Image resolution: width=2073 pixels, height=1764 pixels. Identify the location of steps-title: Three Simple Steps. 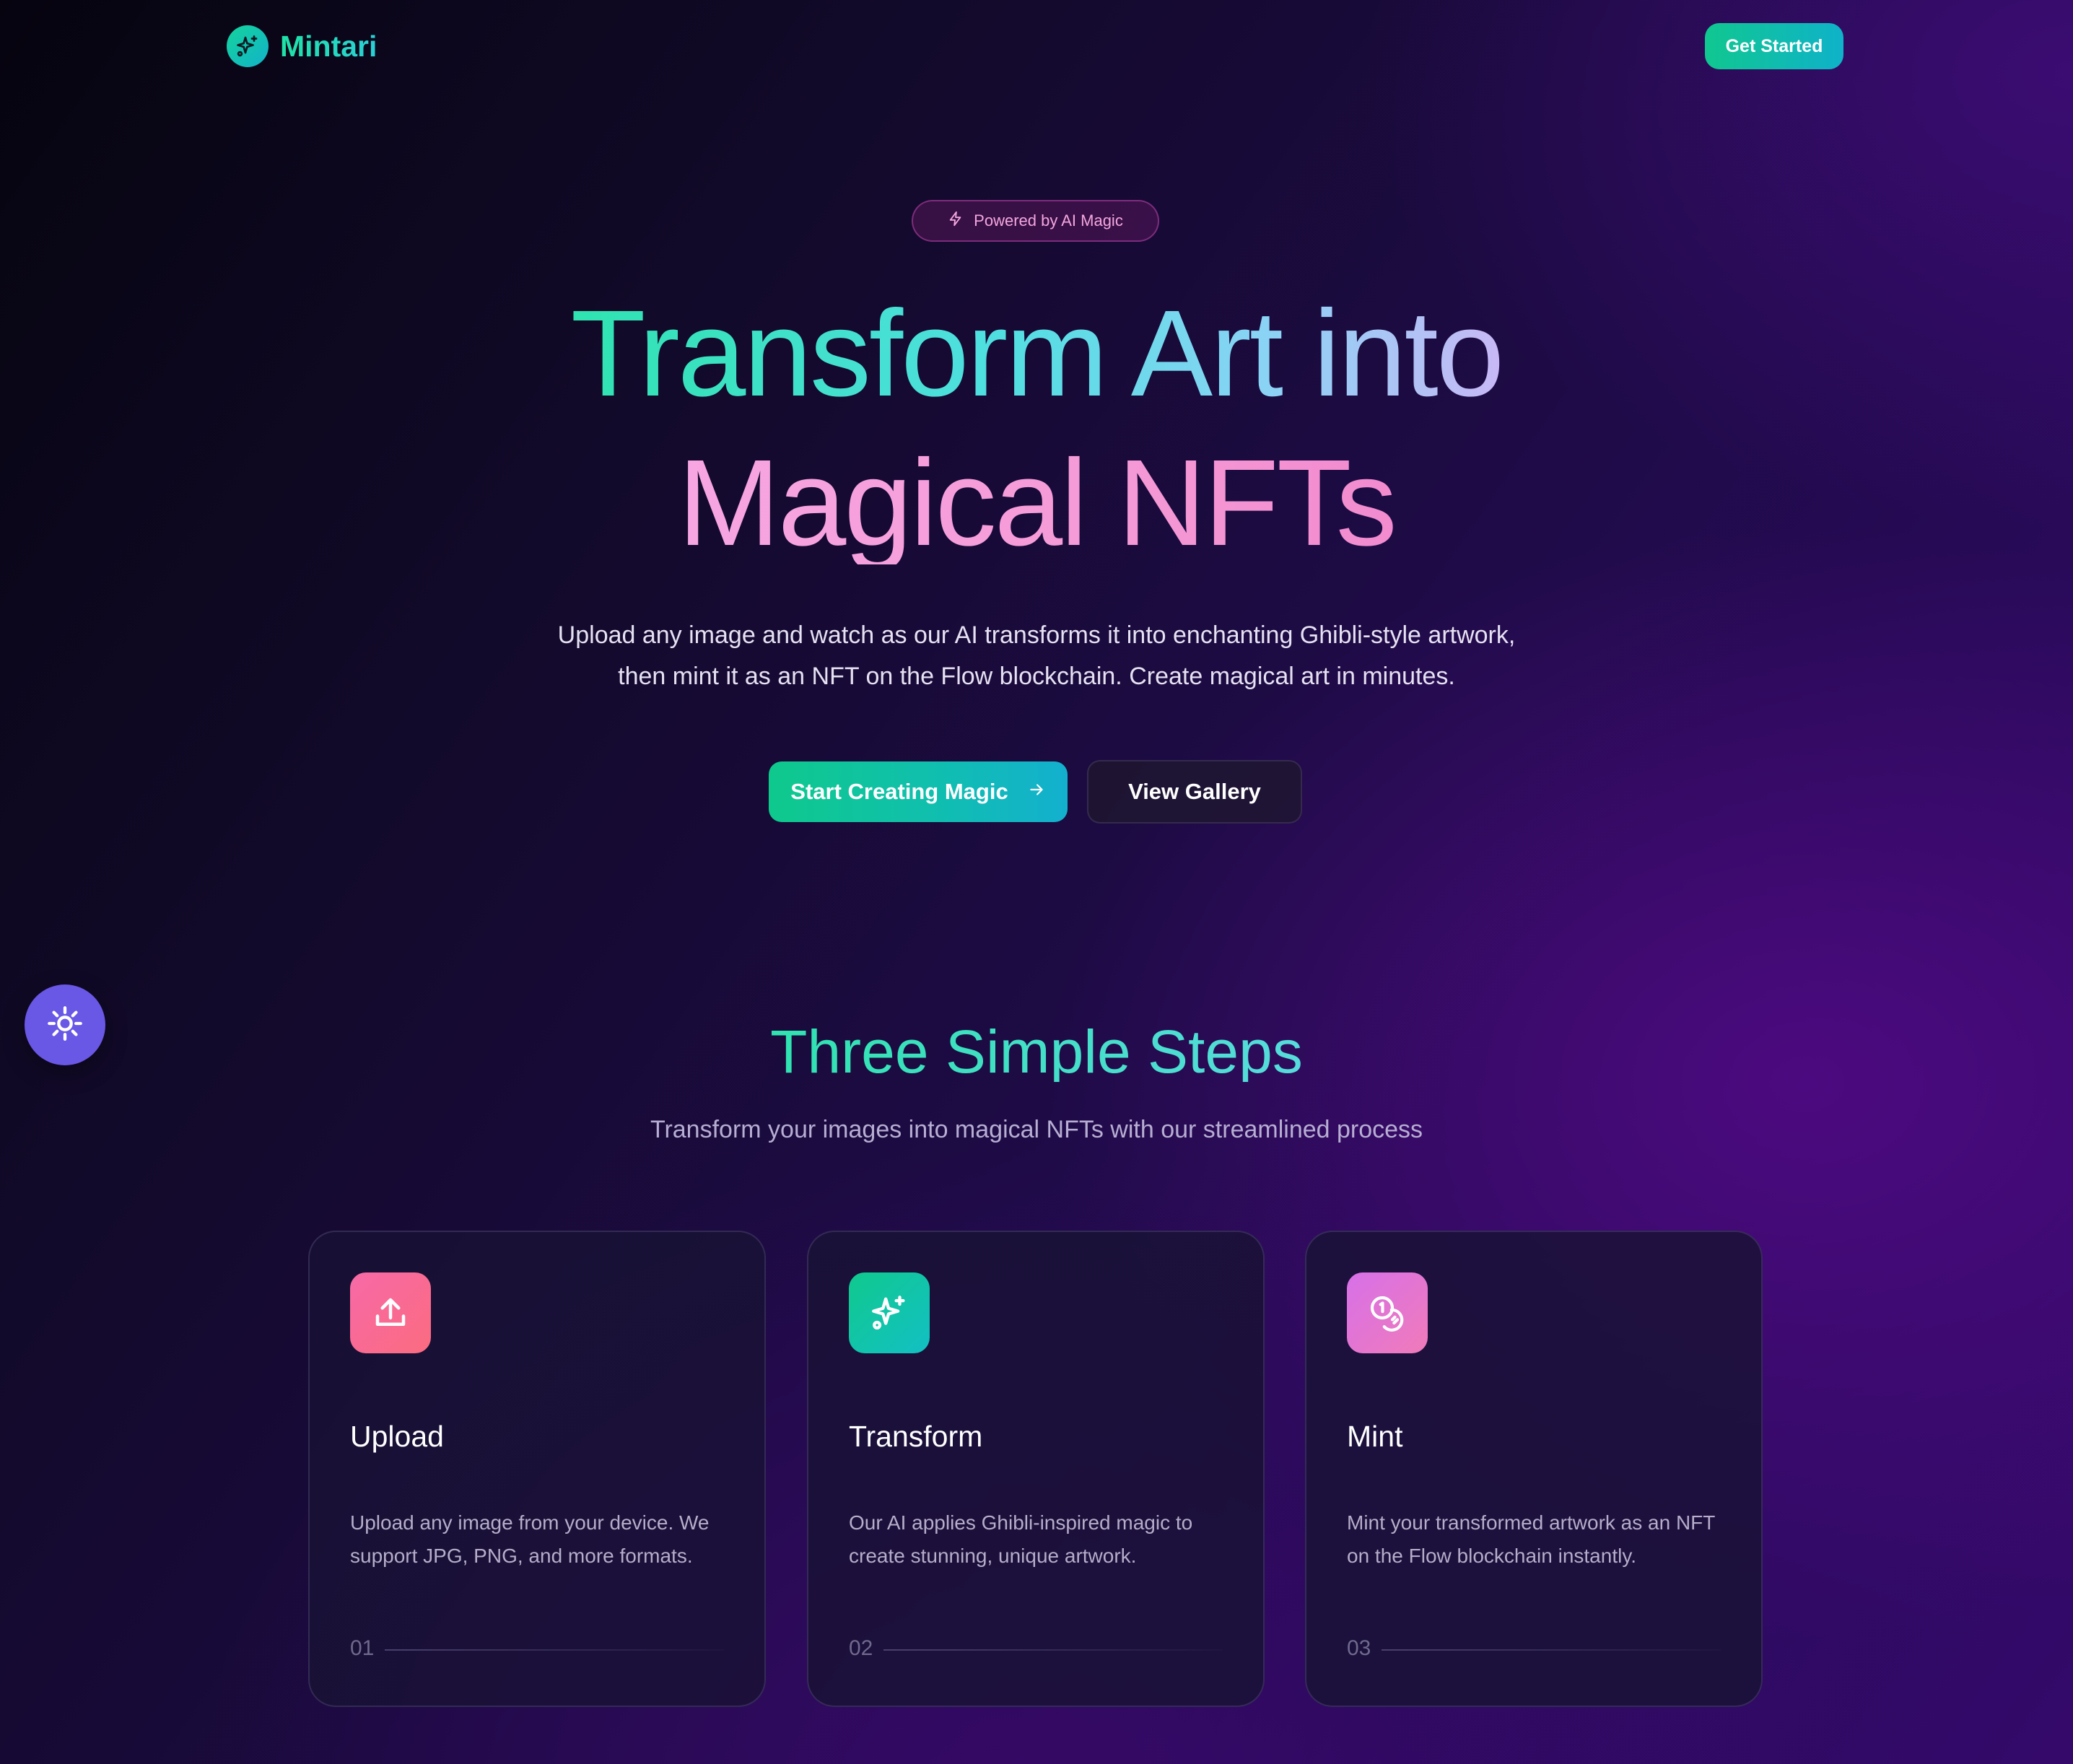
(1036, 1051).